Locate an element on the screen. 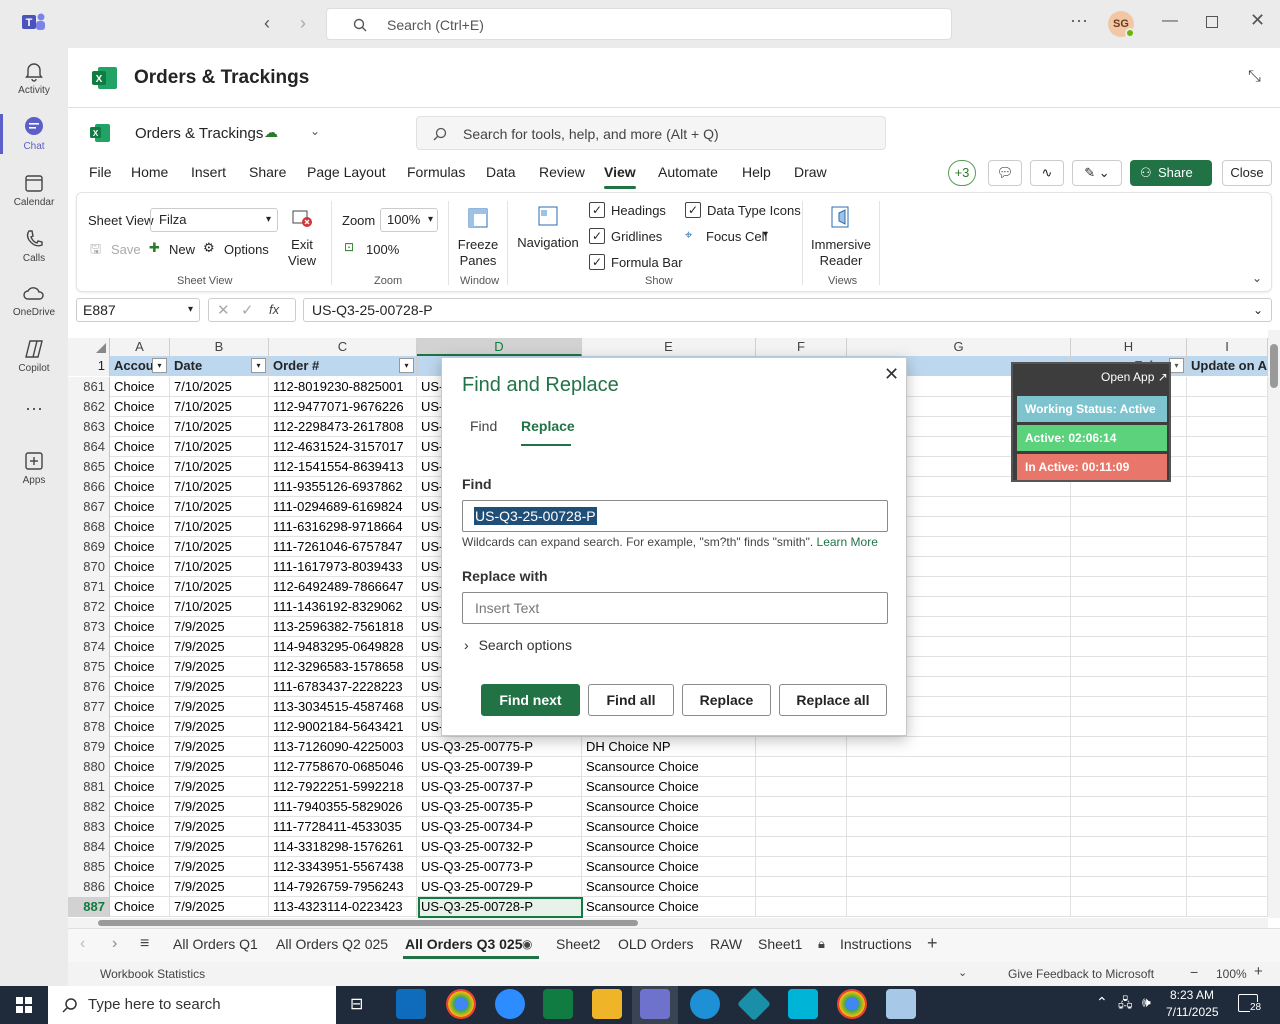 Image resolution: width=1280 pixels, height=1024 pixels. data-type-icons-checkbox: ✓ is located at coordinates (693, 210).